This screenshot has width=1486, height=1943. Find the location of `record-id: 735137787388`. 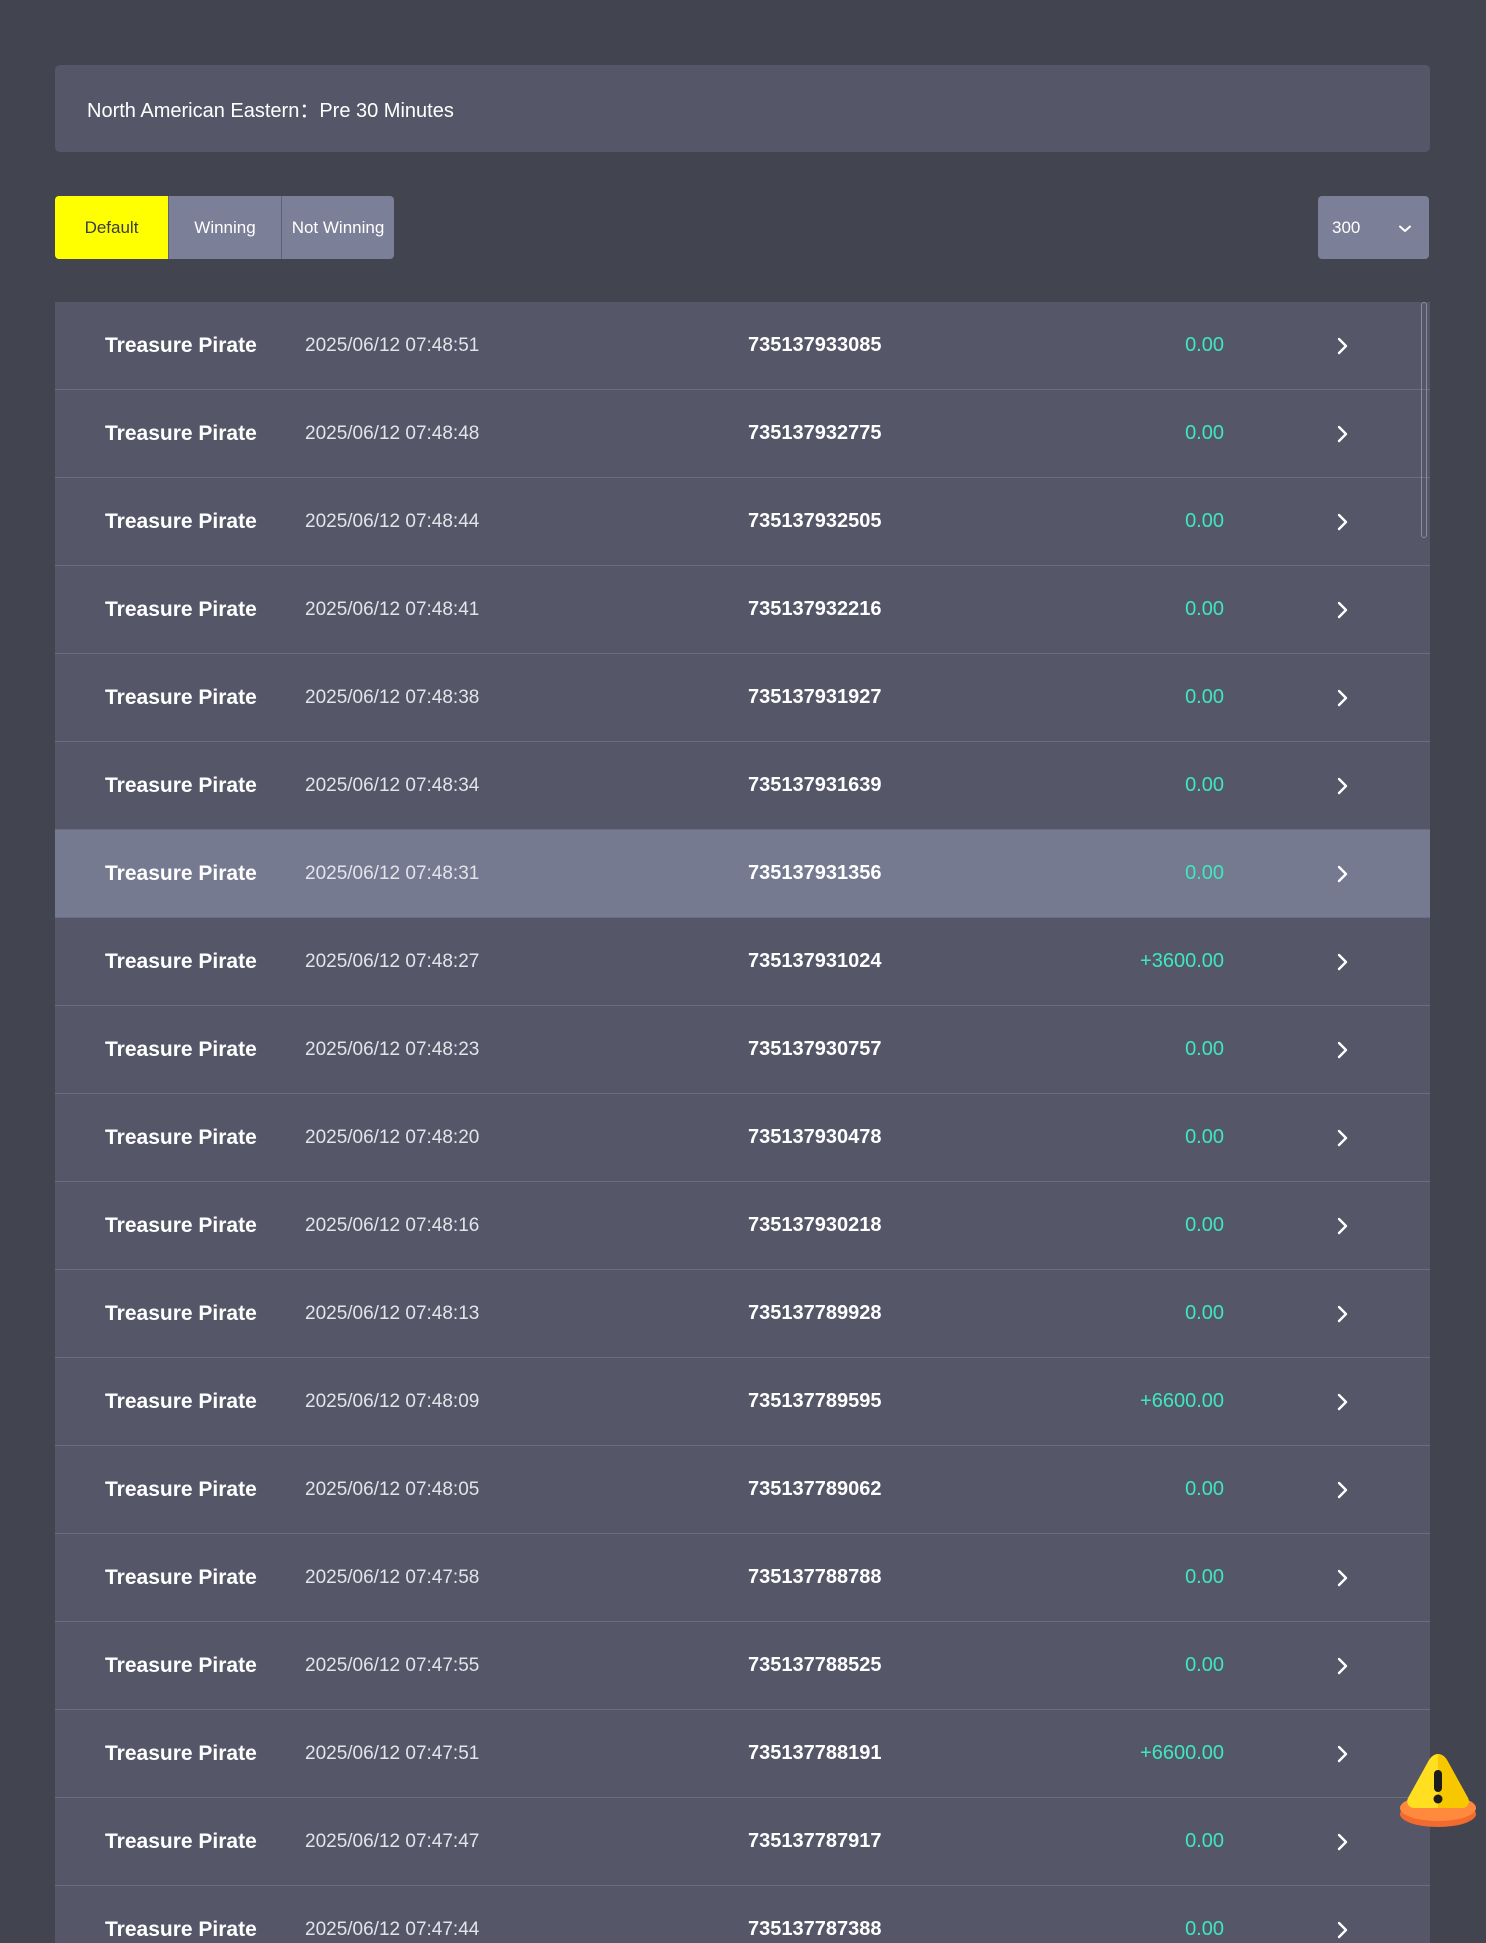

record-id: 735137787388 is located at coordinates (815, 1929).